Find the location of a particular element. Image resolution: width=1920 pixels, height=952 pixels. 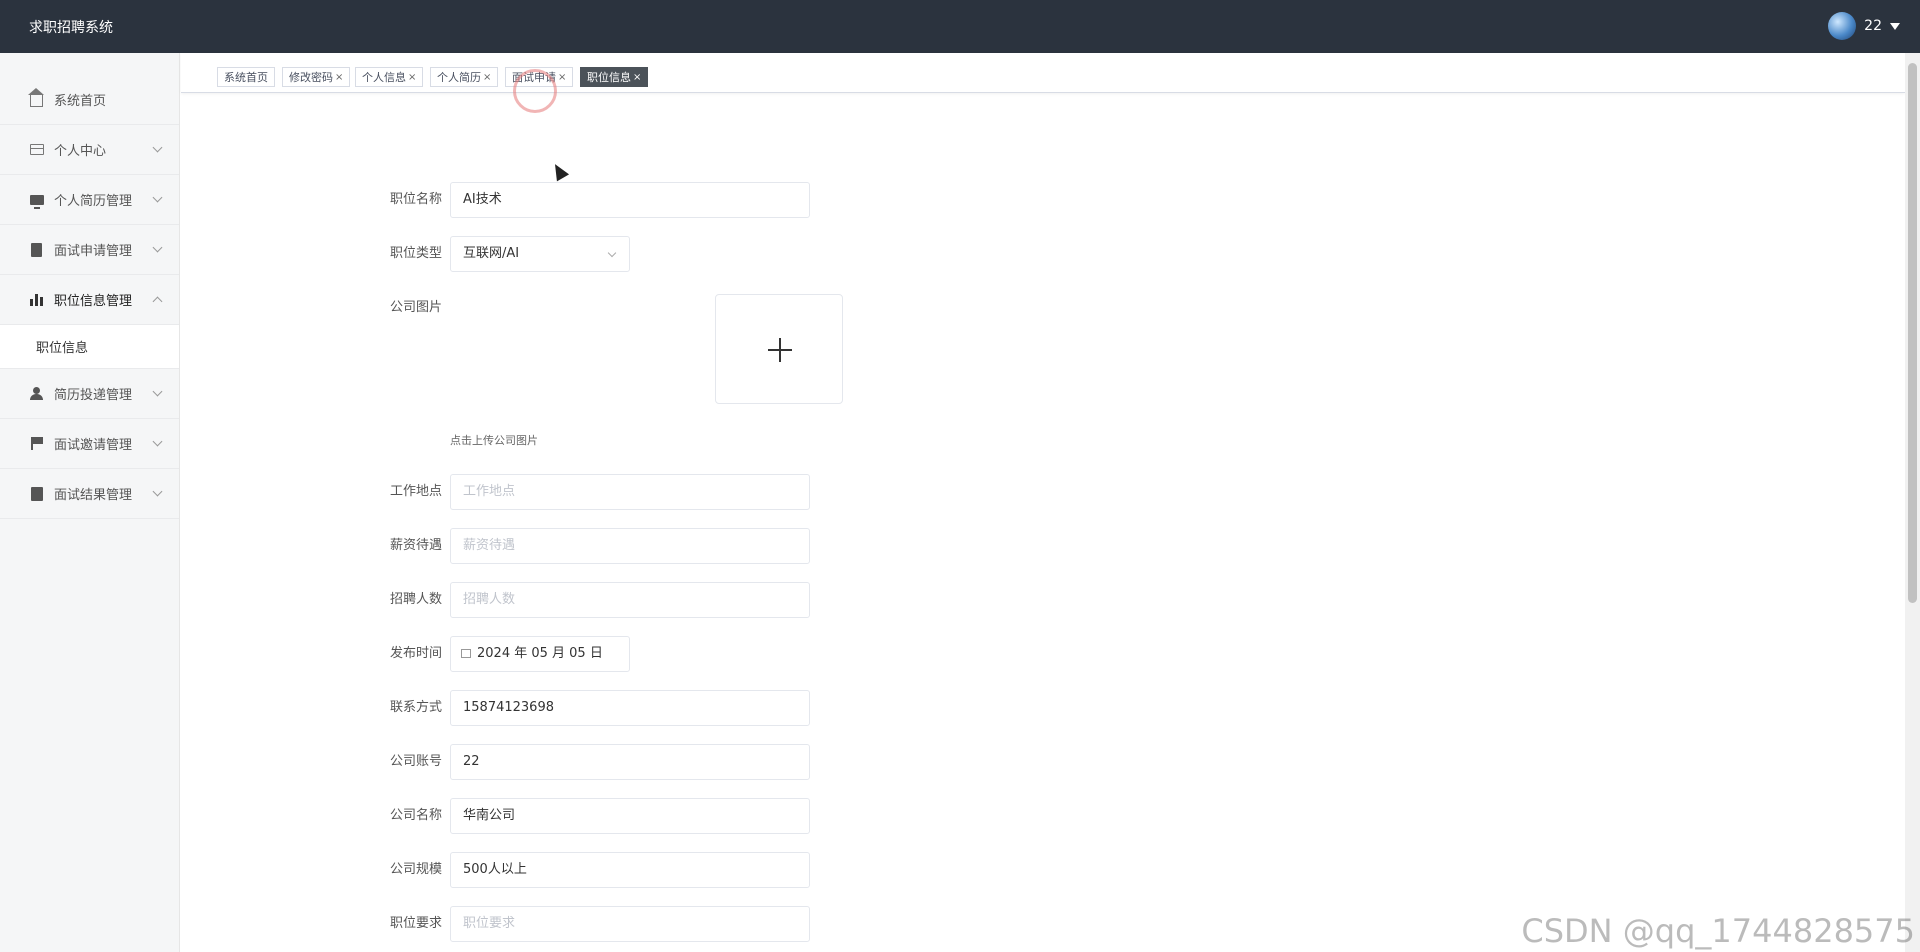

sidebar-item-label: 简历投递管理 is located at coordinates (93, 395).